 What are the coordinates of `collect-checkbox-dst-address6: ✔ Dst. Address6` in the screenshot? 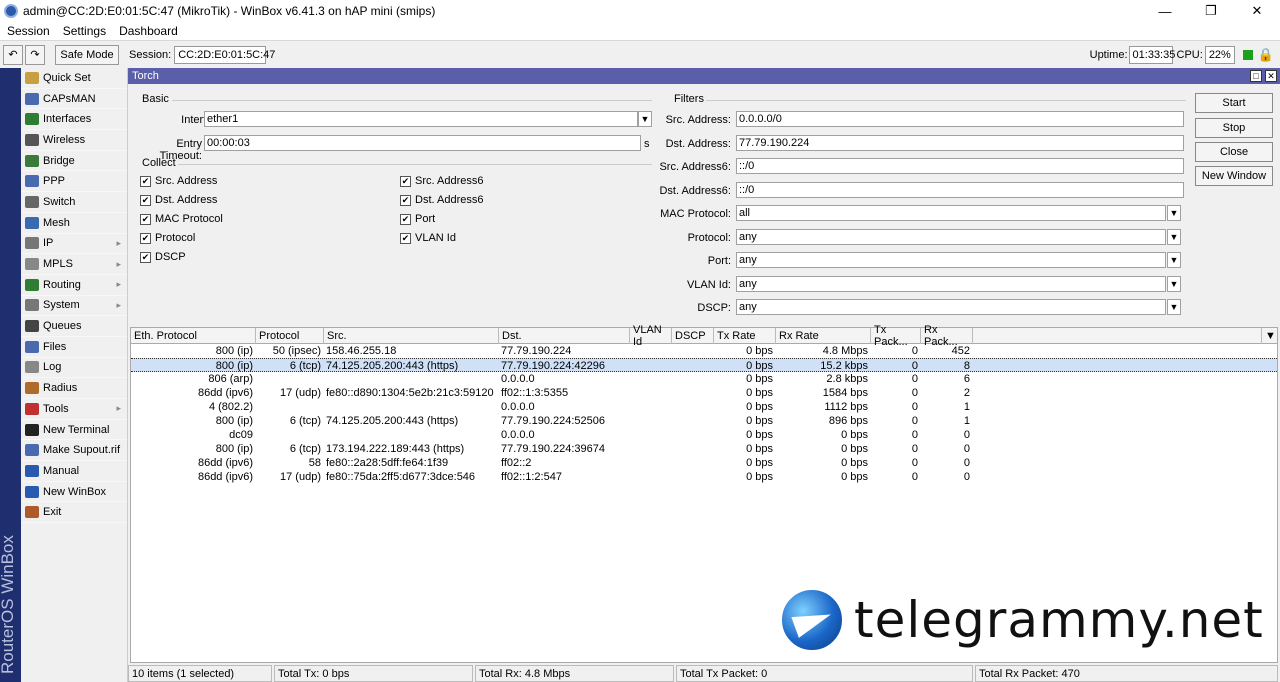 It's located at (441, 200).